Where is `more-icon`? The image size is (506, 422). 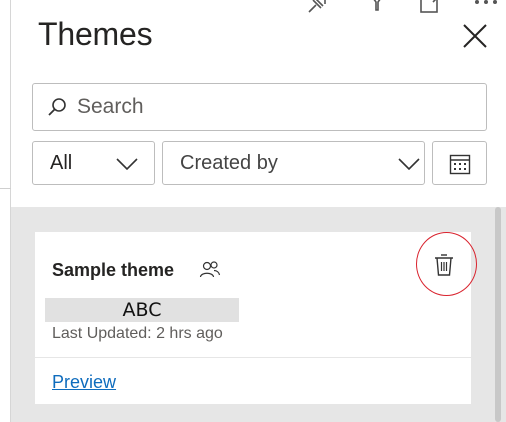
more-icon is located at coordinates (488, 9).